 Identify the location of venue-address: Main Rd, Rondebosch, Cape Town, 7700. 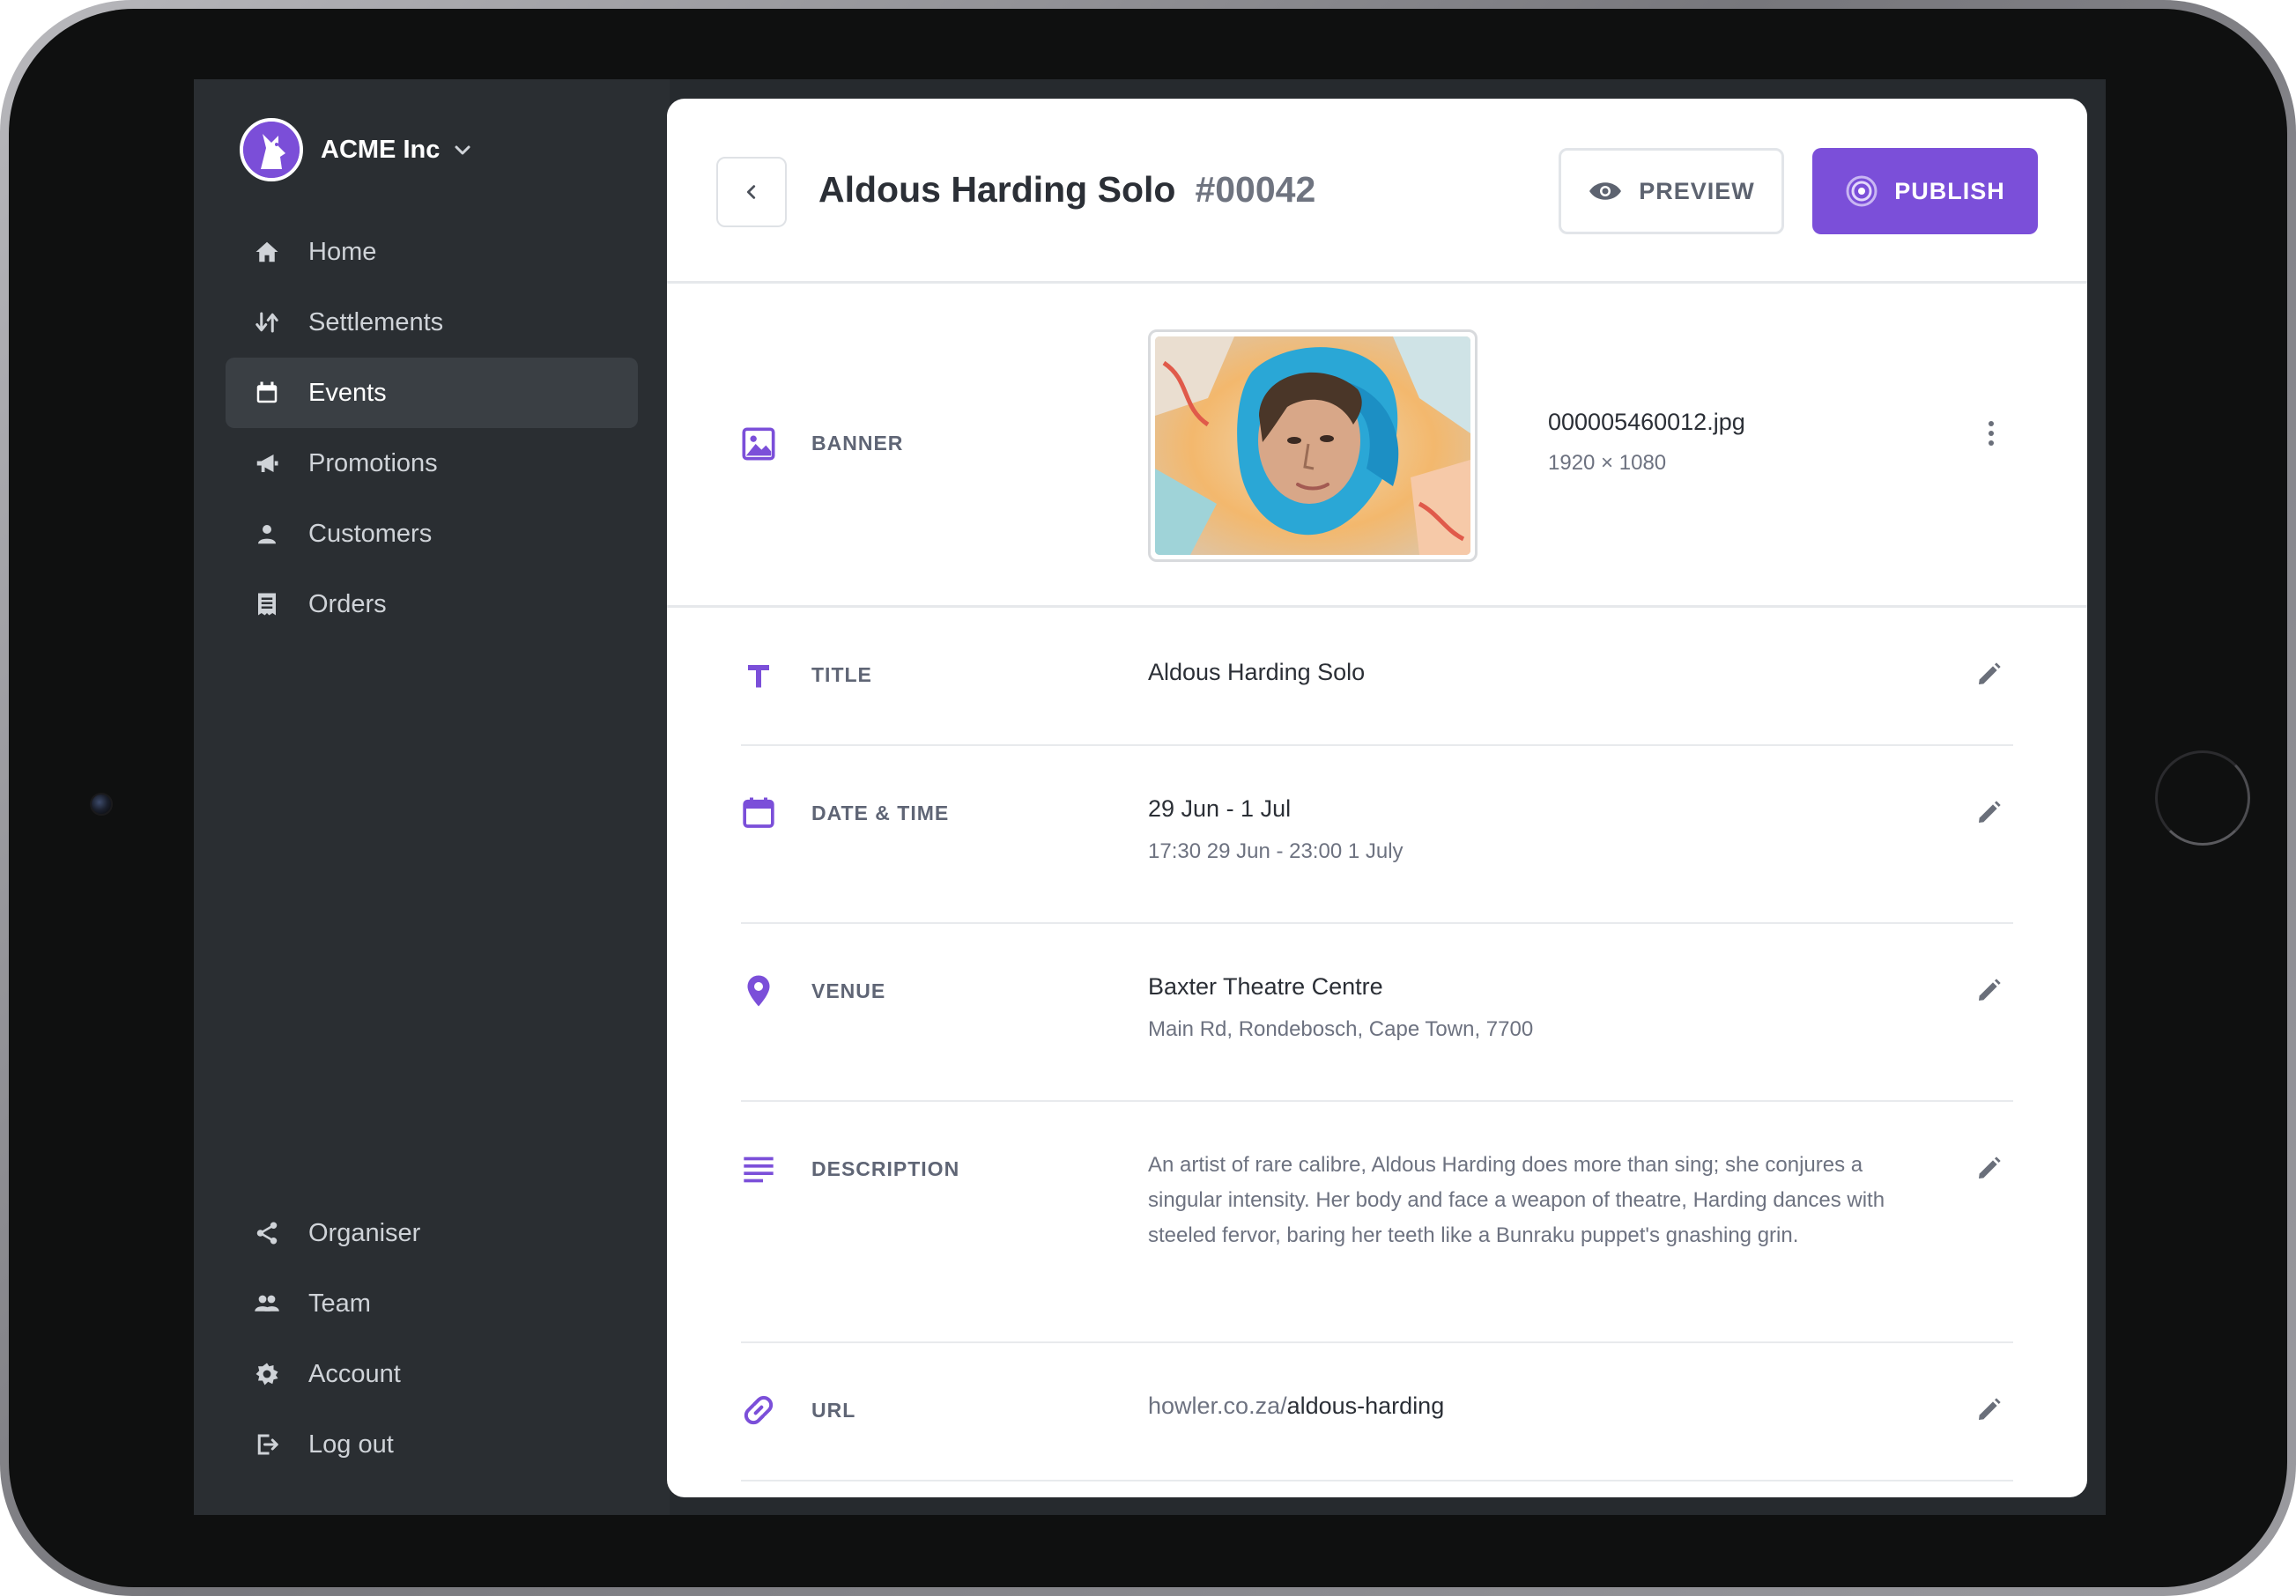
(1341, 1029).